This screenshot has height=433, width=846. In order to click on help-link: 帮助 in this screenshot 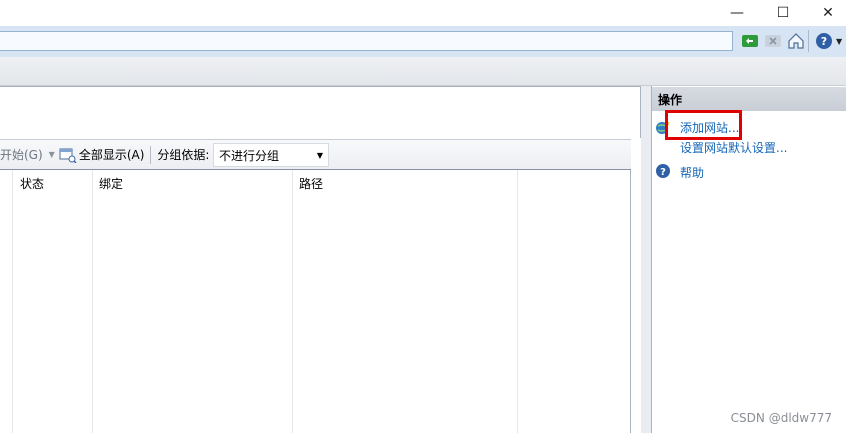, I will do `click(692, 172)`.